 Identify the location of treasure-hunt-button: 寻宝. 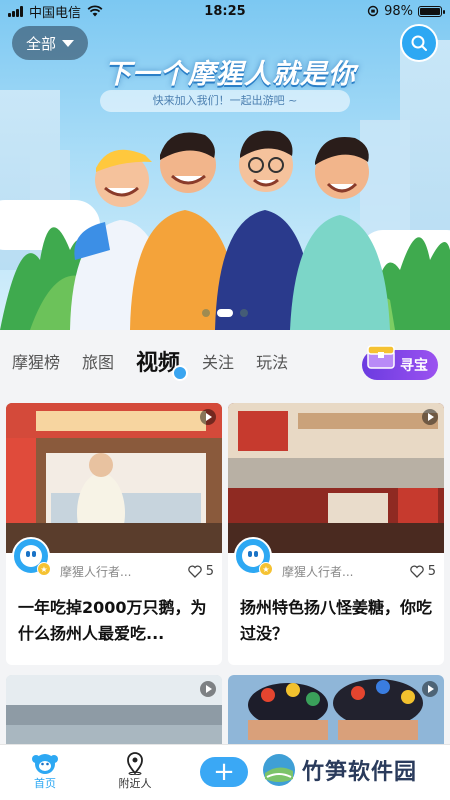
(400, 362).